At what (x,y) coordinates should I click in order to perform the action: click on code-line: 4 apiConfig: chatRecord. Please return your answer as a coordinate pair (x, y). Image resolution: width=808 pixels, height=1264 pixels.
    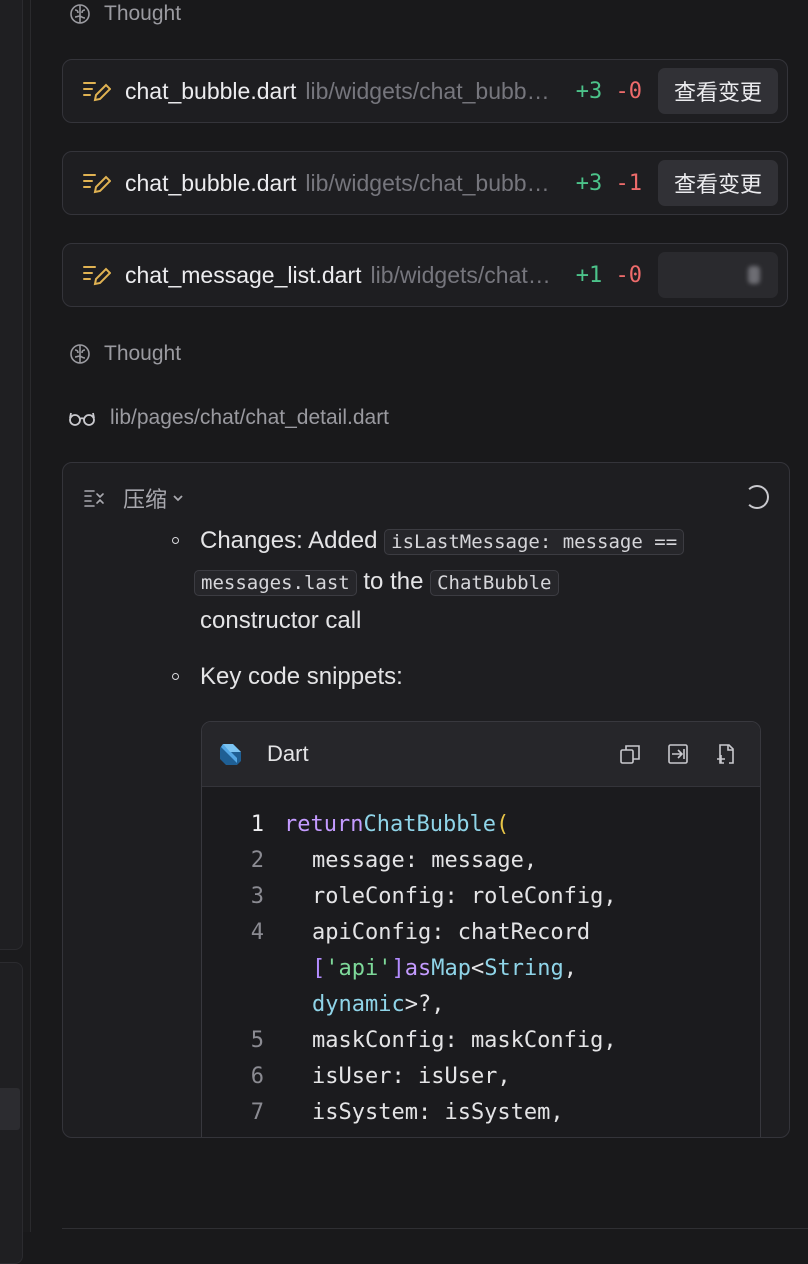
    Looking at the image, I should click on (396, 932).